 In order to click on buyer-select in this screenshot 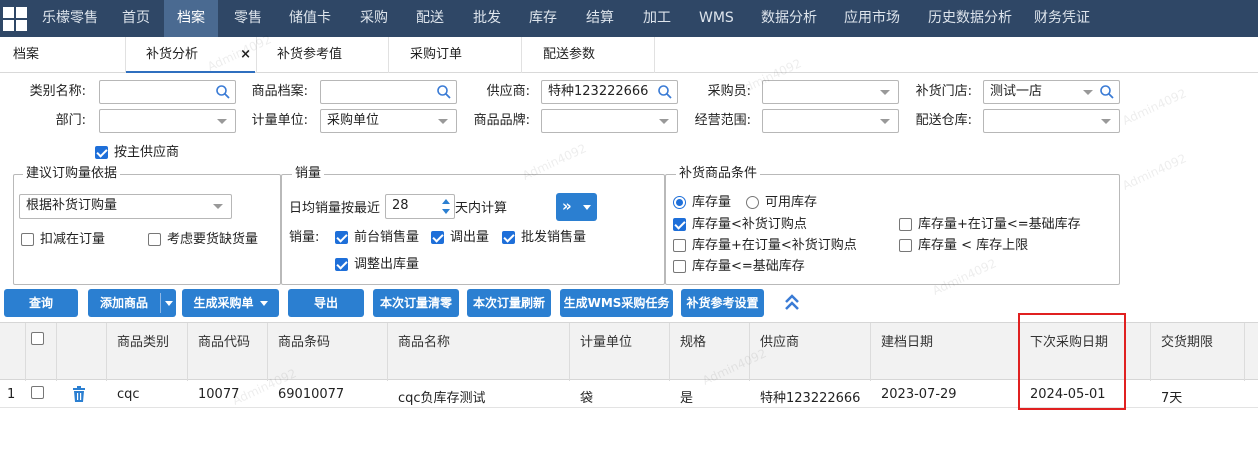, I will do `click(830, 92)`.